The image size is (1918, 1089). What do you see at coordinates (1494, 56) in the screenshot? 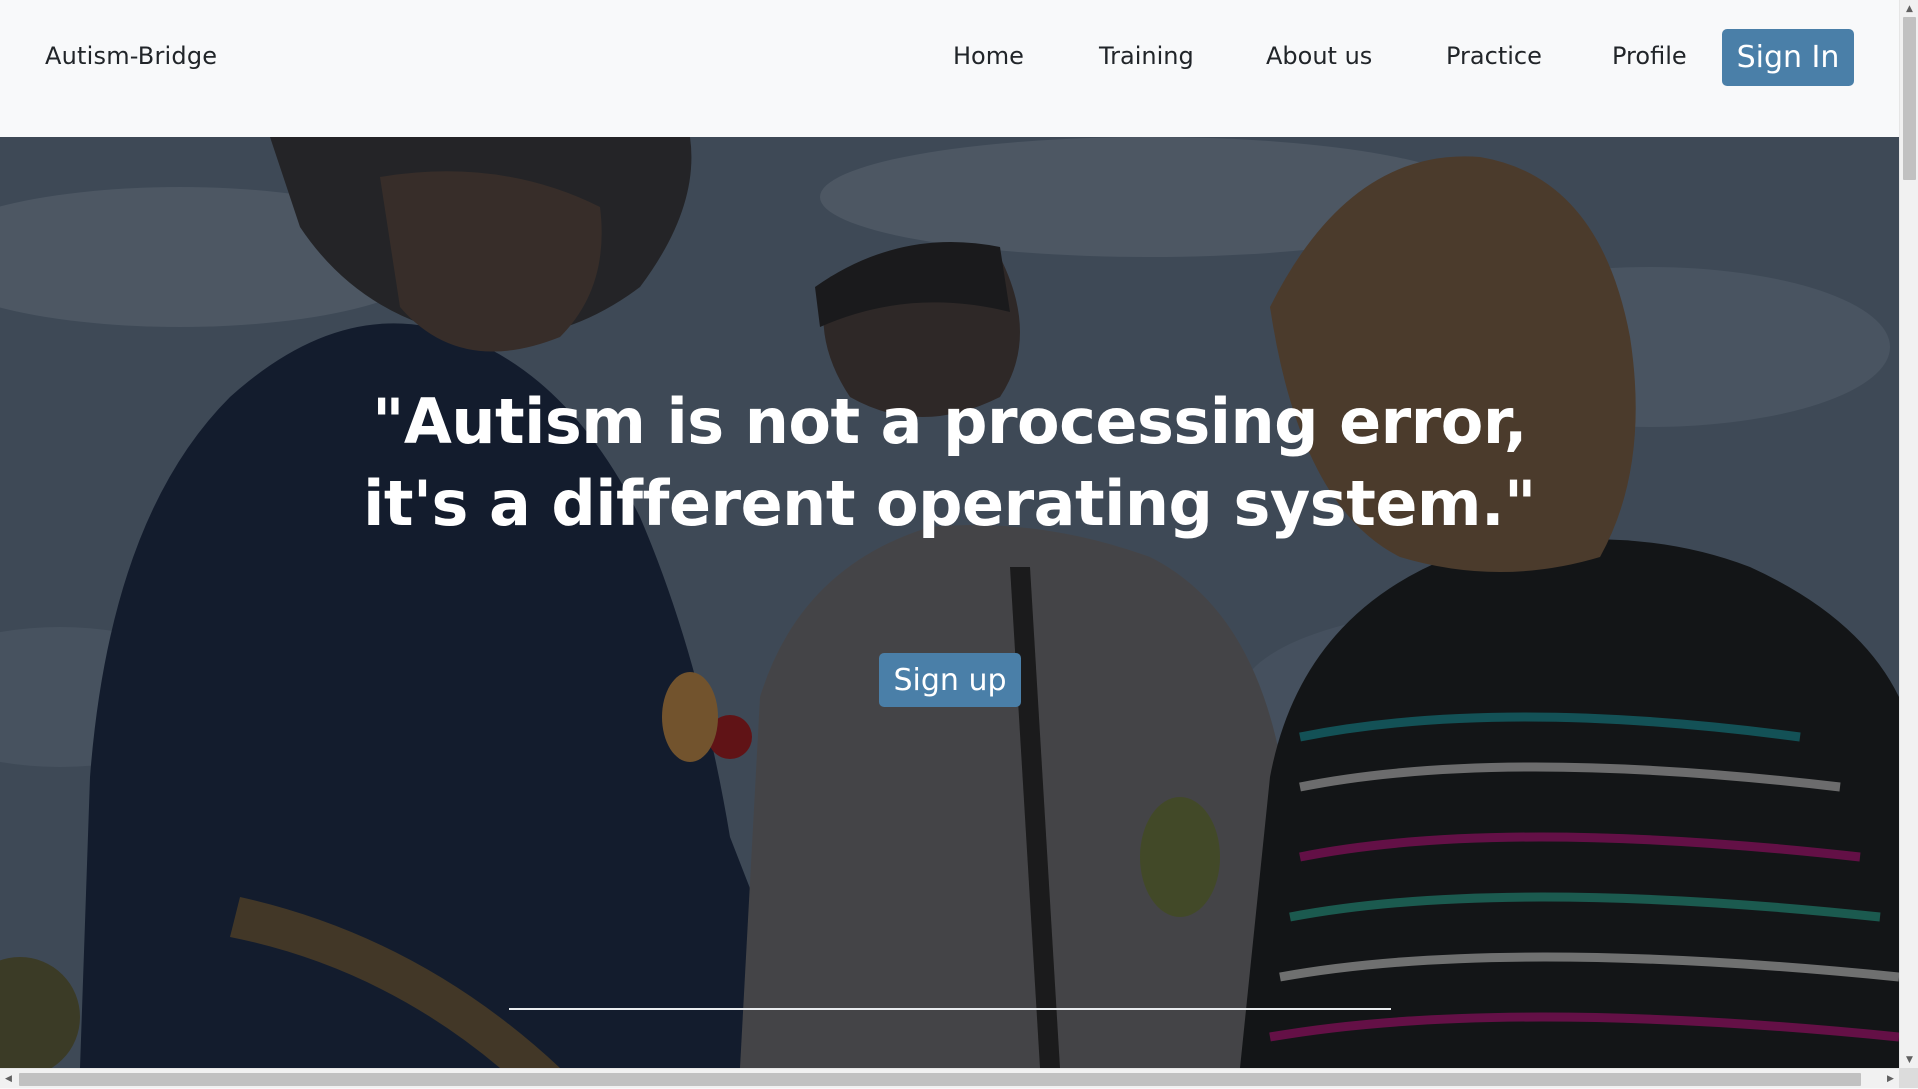
I see `nav-link-practice: Practice` at bounding box center [1494, 56].